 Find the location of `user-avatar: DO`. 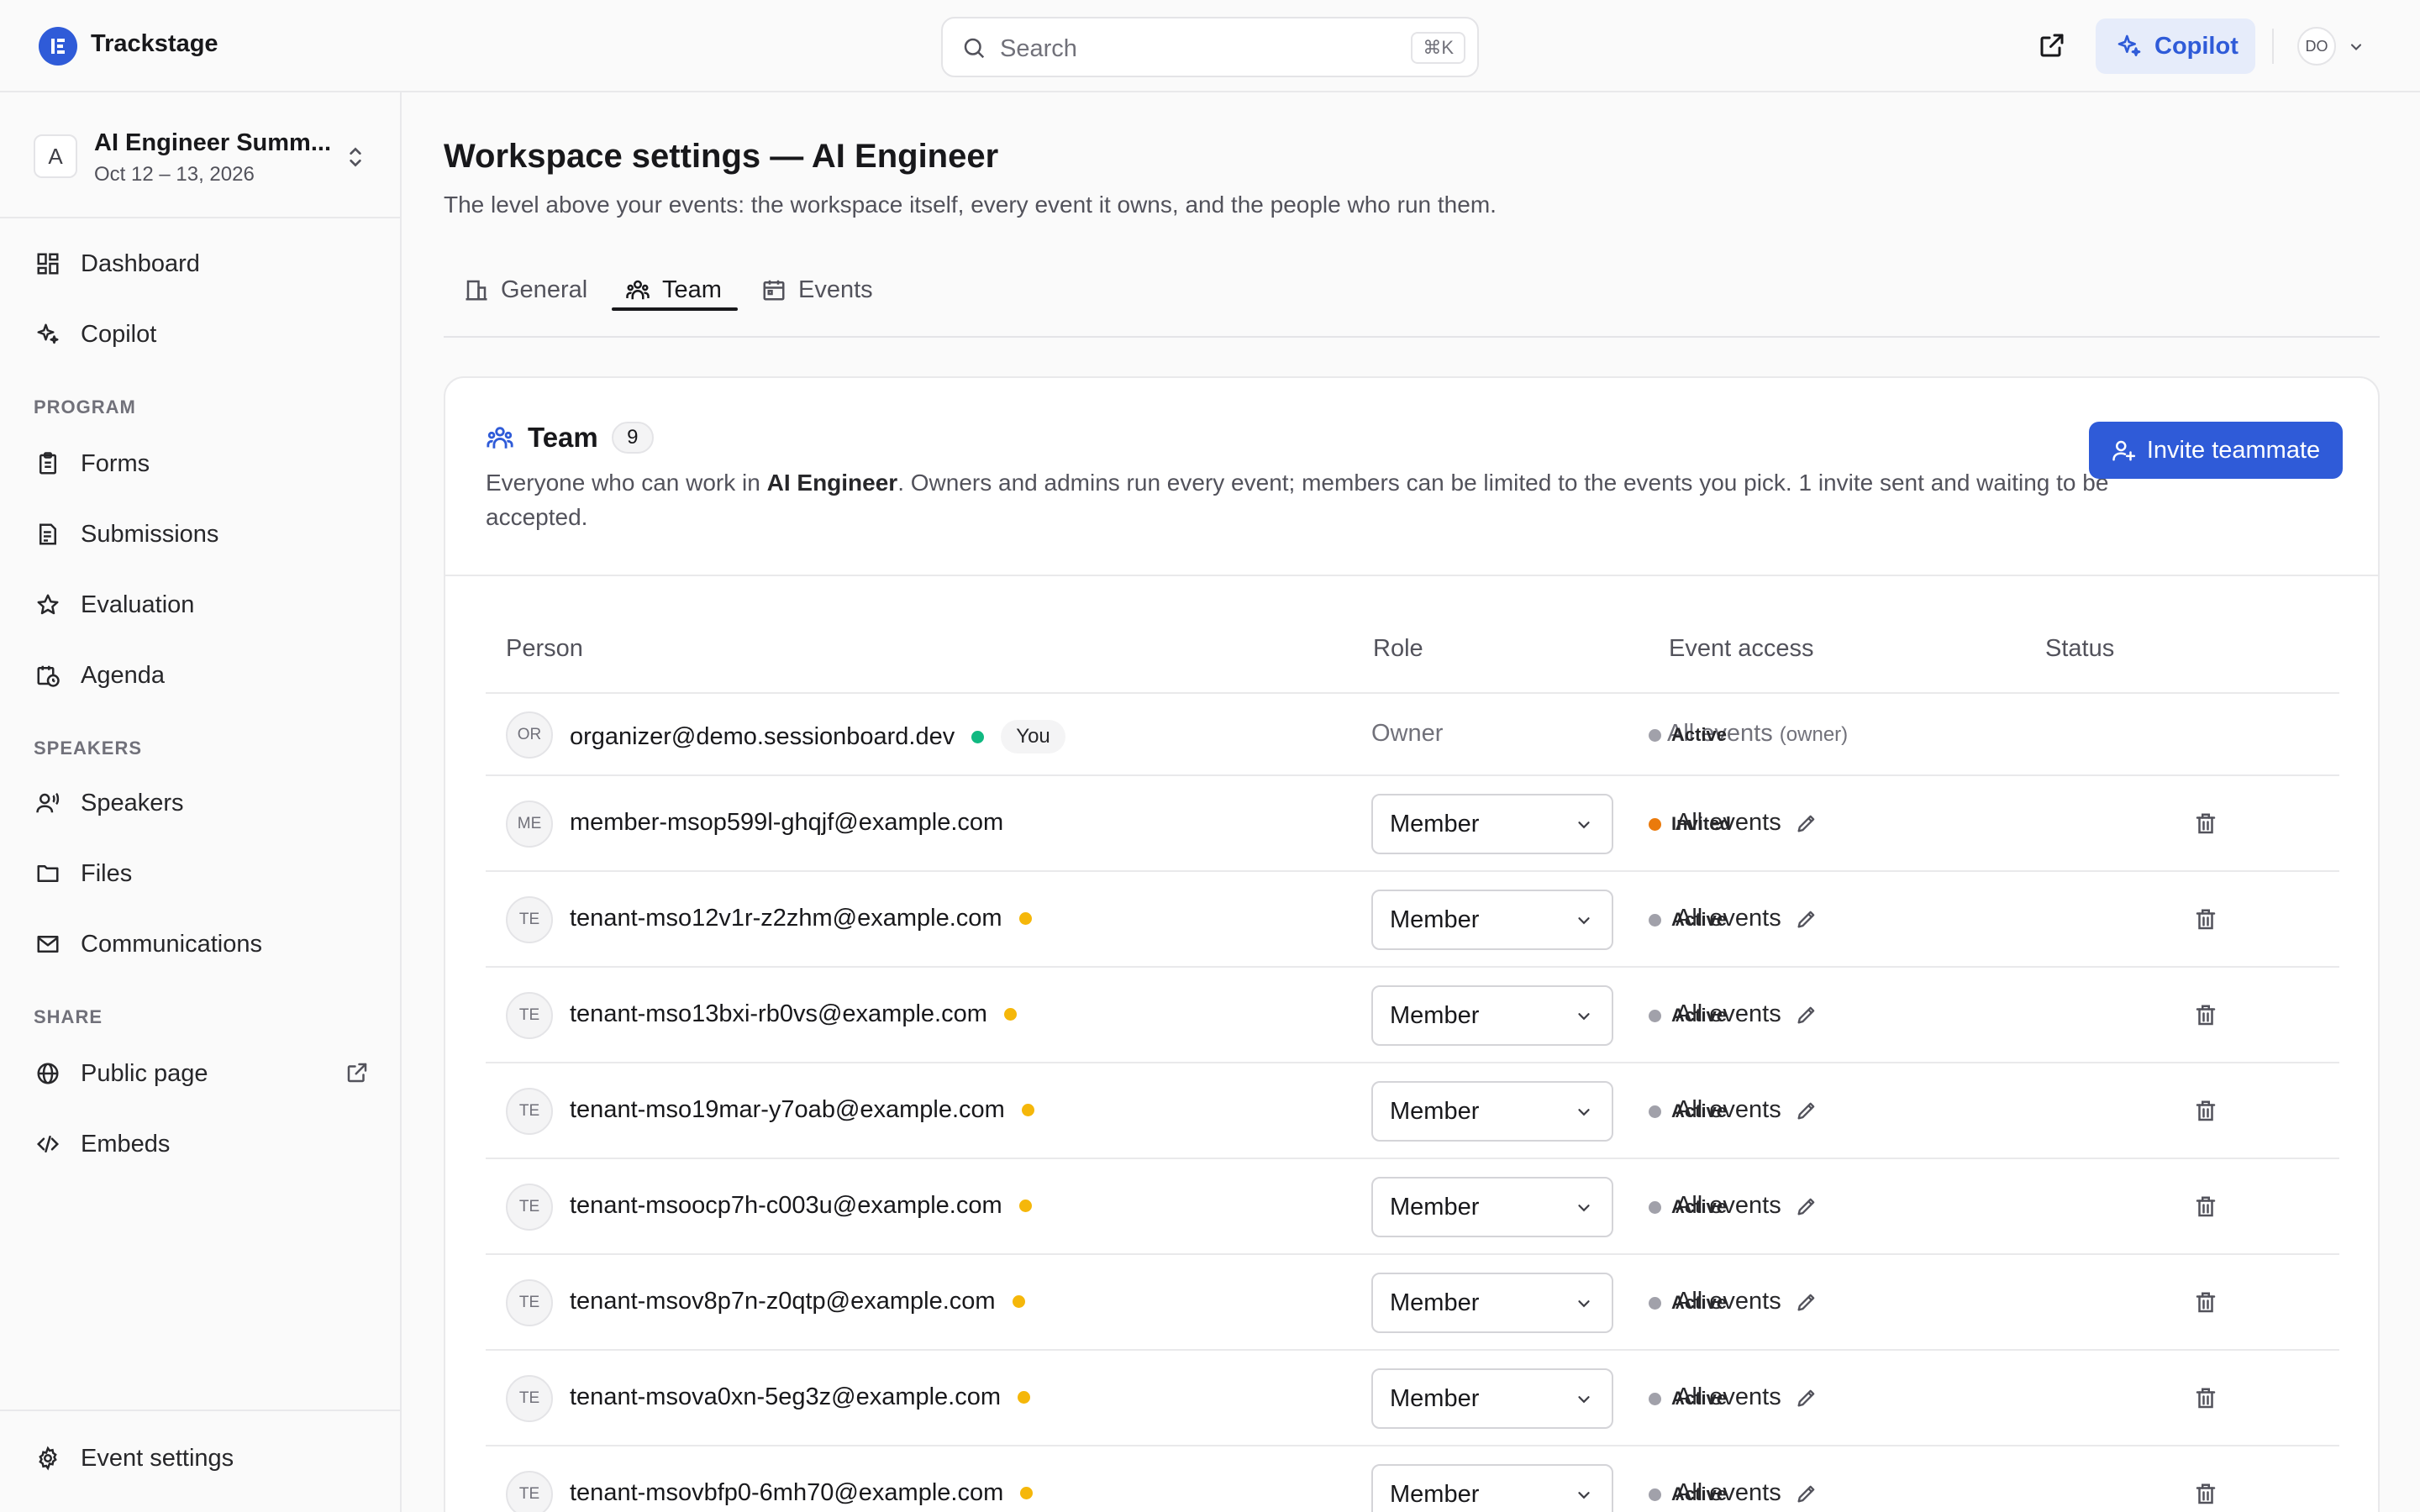

user-avatar: DO is located at coordinates (2316, 46).